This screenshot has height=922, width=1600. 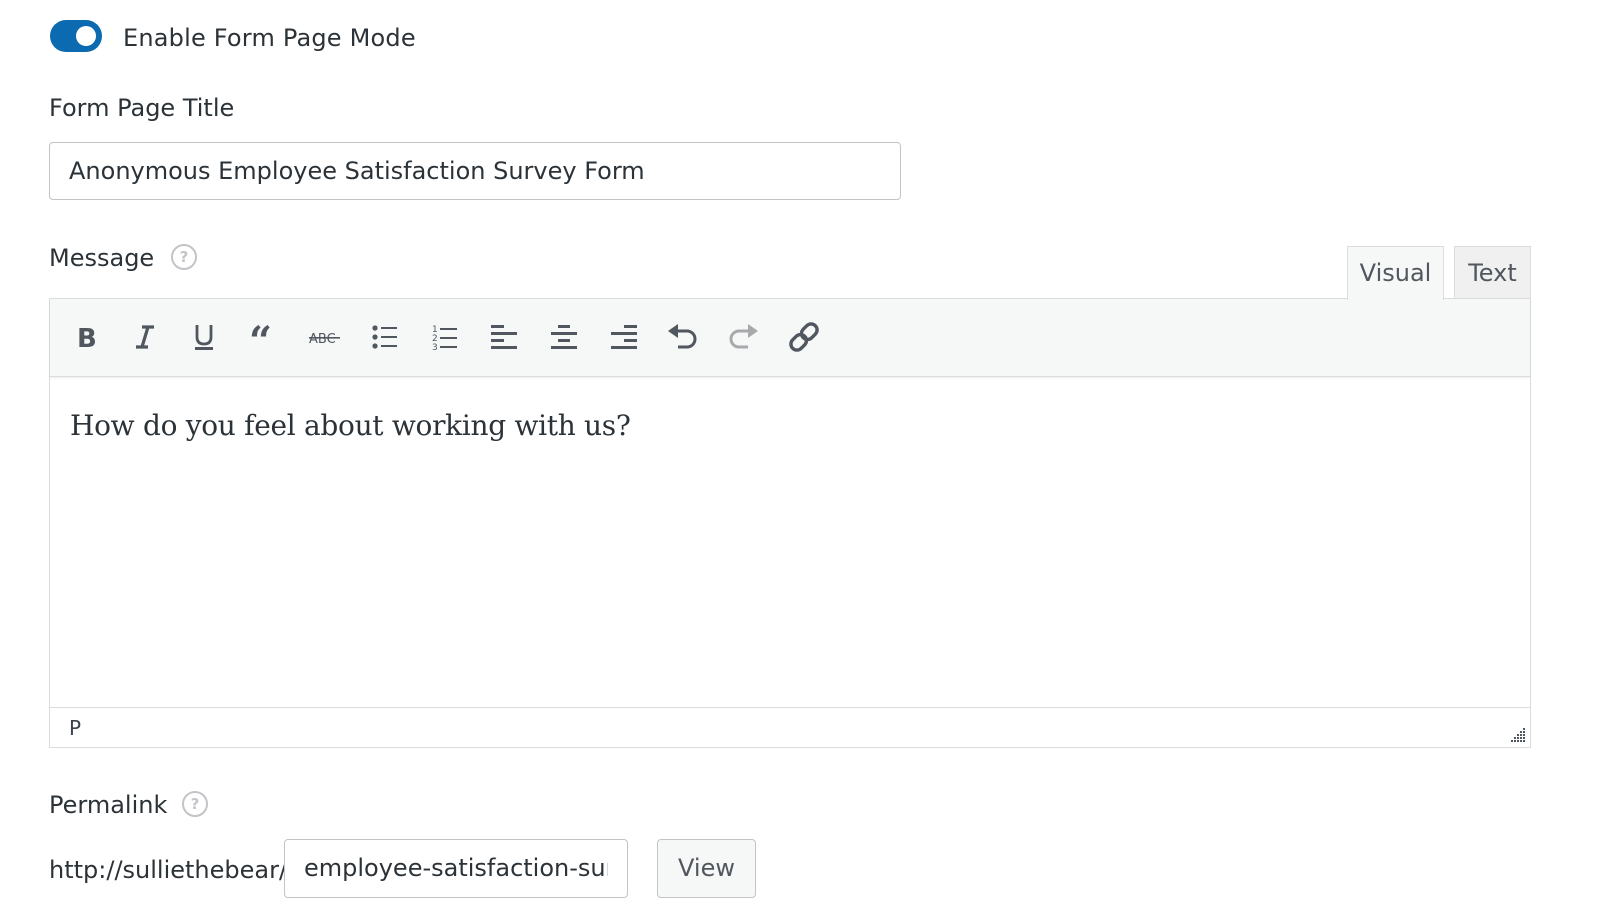 What do you see at coordinates (790, 727) in the screenshot?
I see `editor-statusbar: P` at bounding box center [790, 727].